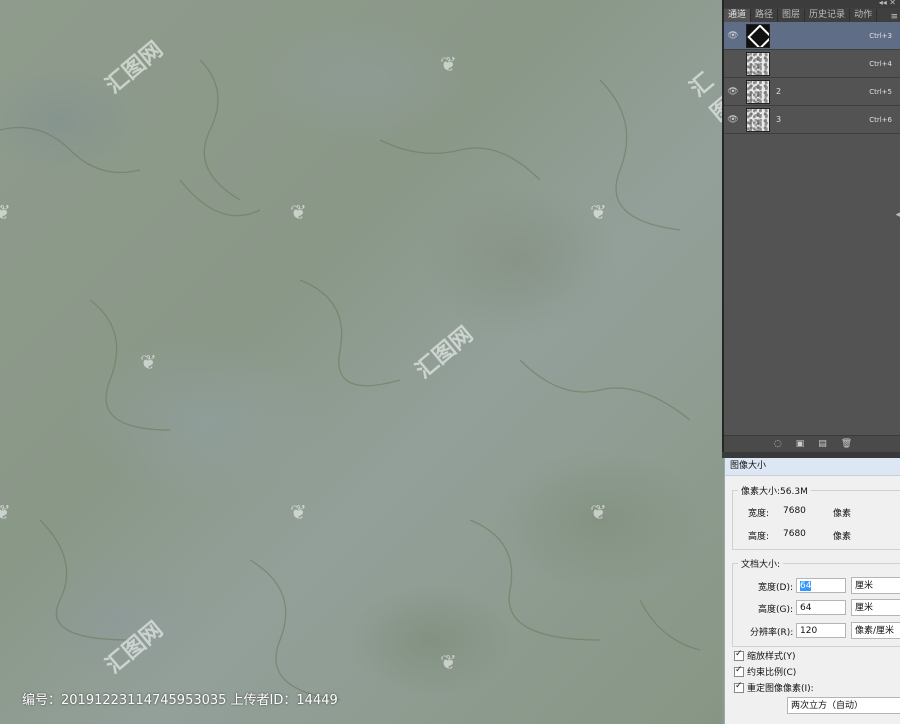 Image resolution: width=900 pixels, height=724 pixels. Describe the element at coordinates (739, 655) in the screenshot. I see `scale-styles-checkbox` at that location.